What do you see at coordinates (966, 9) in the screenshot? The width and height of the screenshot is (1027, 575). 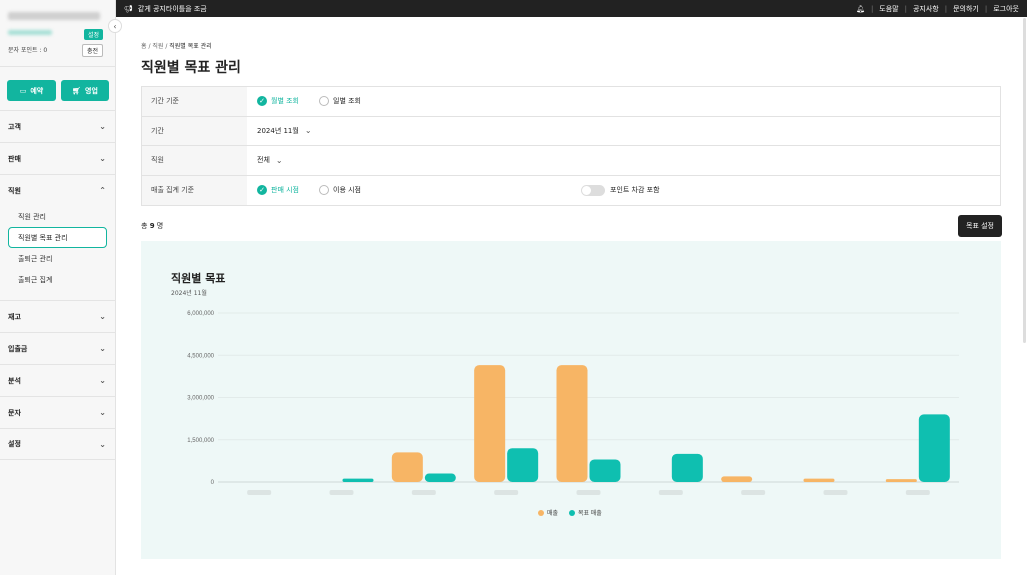 I see `inquiry-link: 문의하기` at bounding box center [966, 9].